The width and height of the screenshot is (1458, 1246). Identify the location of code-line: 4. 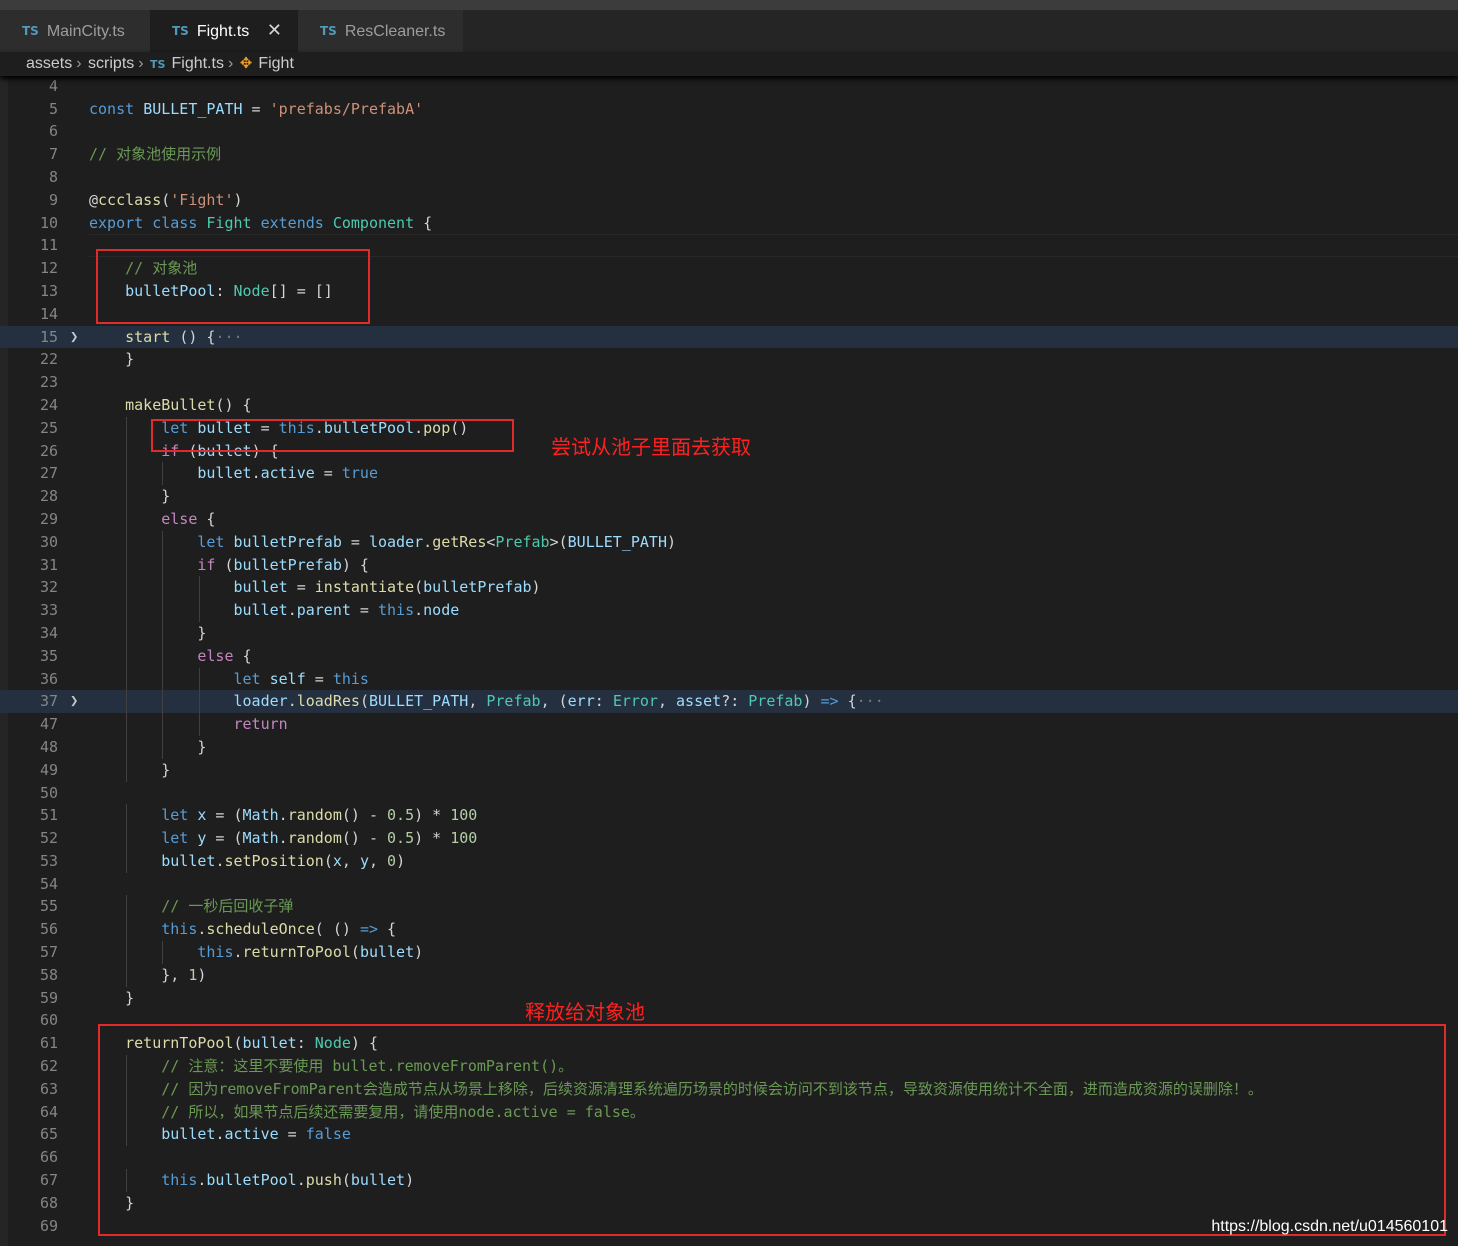
(729, 87).